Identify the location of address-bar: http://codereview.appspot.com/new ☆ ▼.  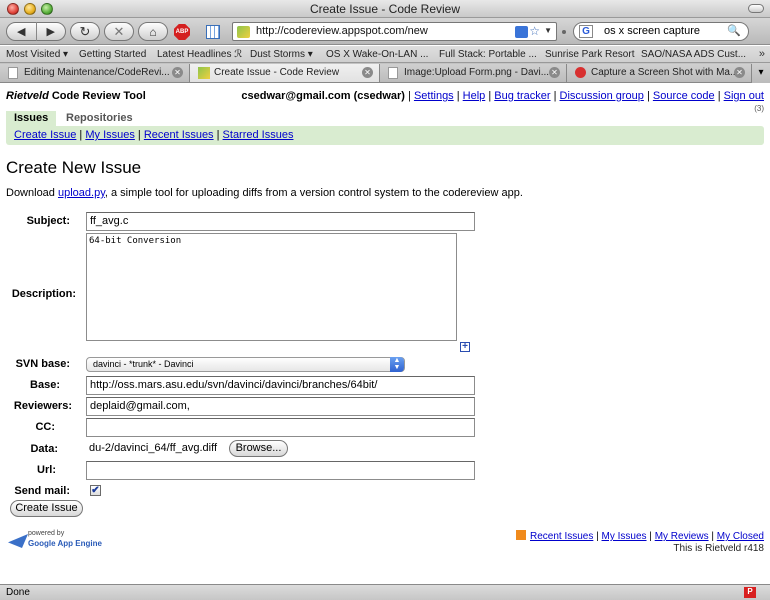
(394, 31).